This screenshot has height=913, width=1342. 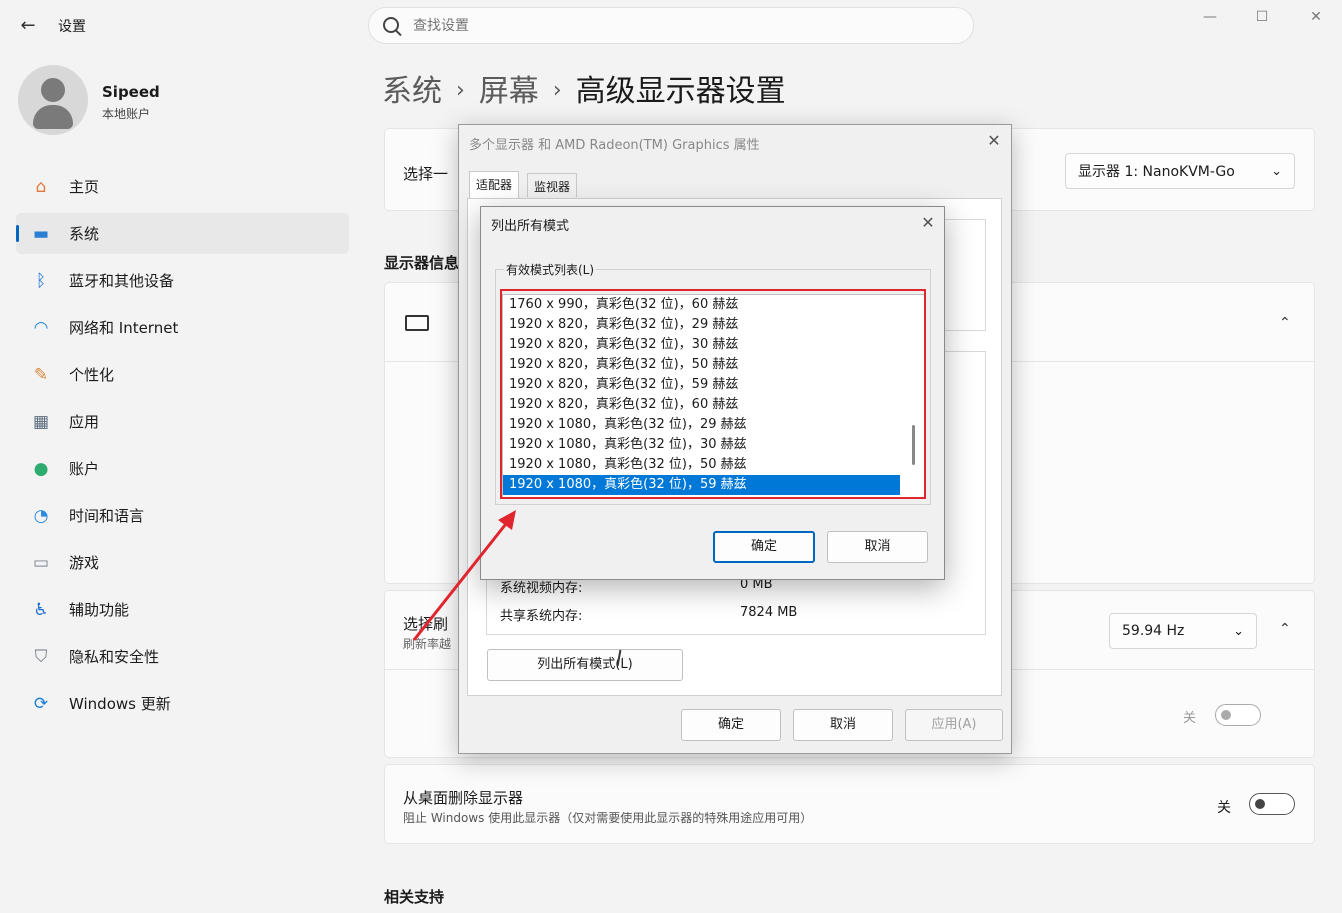 I want to click on sidebar-item-label: 蓝牙和其他设备, so click(x=122, y=281).